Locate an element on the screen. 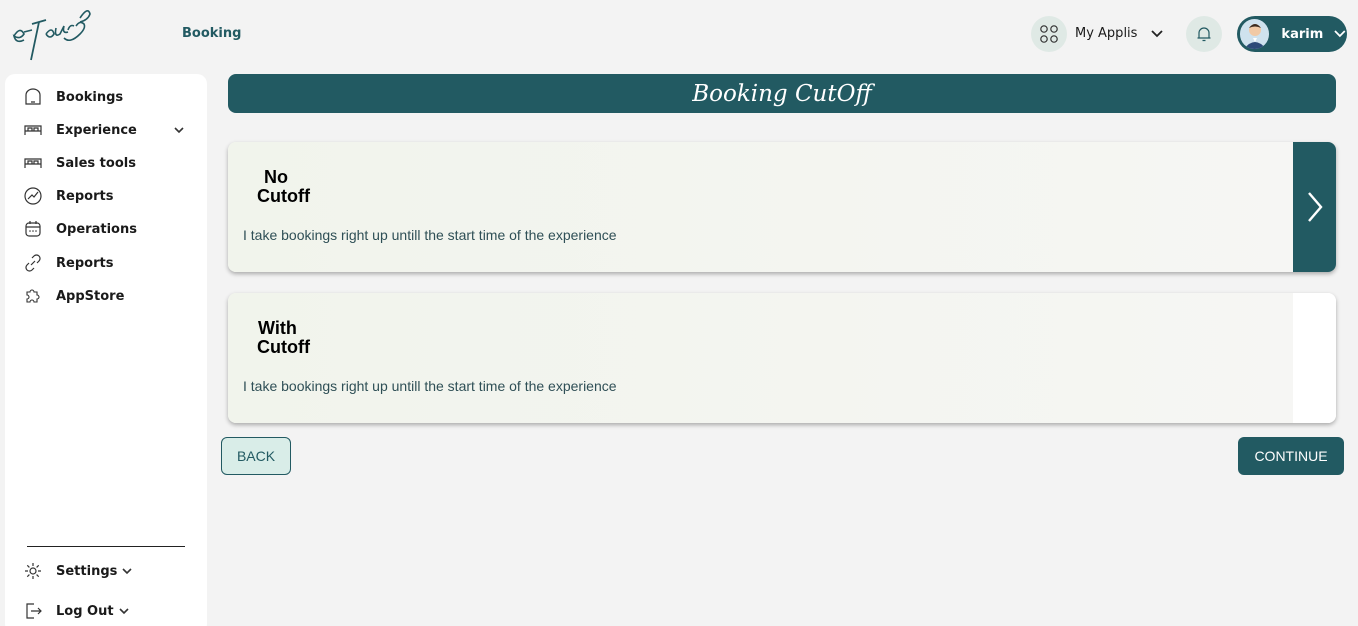  sidebar-item-operations: Operations is located at coordinates (79, 229).